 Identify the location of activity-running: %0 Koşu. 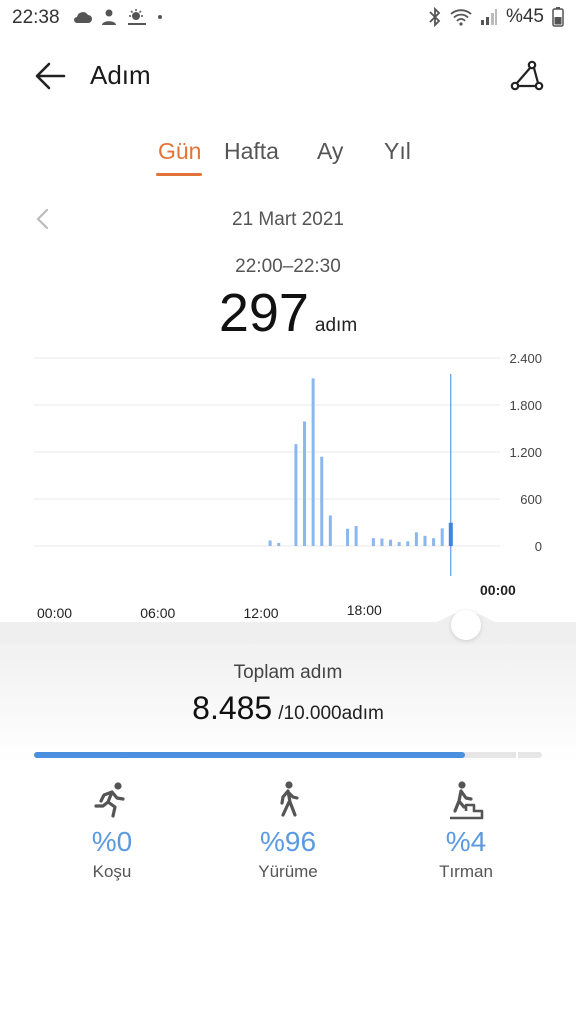
(112, 831).